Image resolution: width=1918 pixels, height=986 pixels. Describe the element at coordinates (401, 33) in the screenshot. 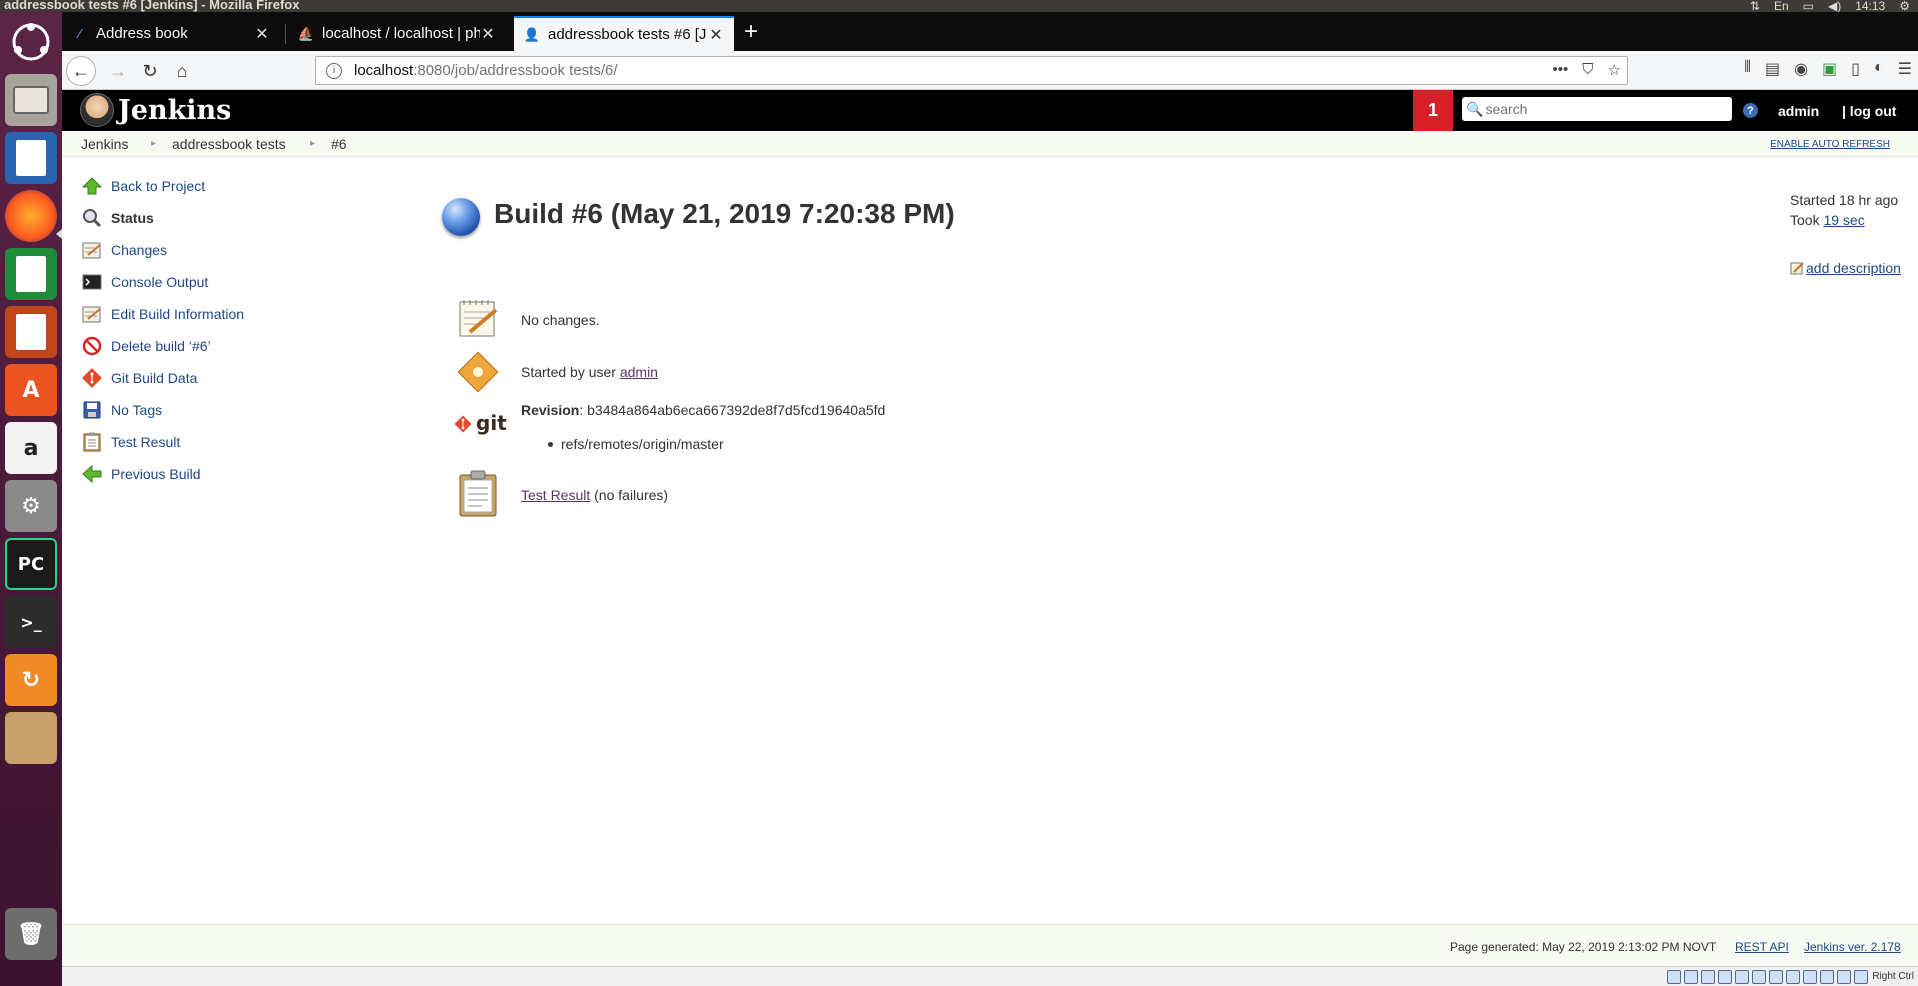

I see `tab-label: localhost / localhost | ph` at that location.